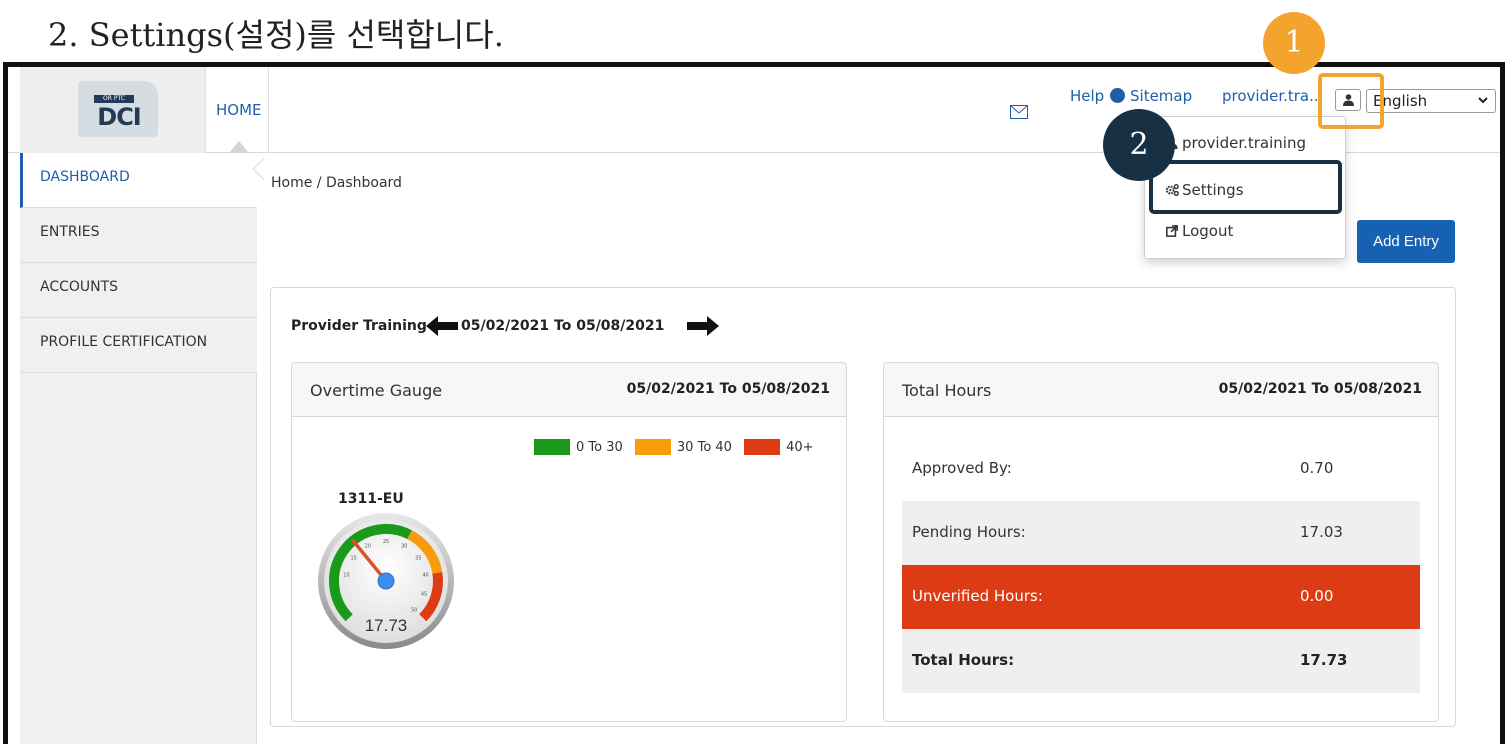 This screenshot has height=744, width=1508. Describe the element at coordinates (376, 390) in the screenshot. I see `card-title: Overtime Gauge` at that location.